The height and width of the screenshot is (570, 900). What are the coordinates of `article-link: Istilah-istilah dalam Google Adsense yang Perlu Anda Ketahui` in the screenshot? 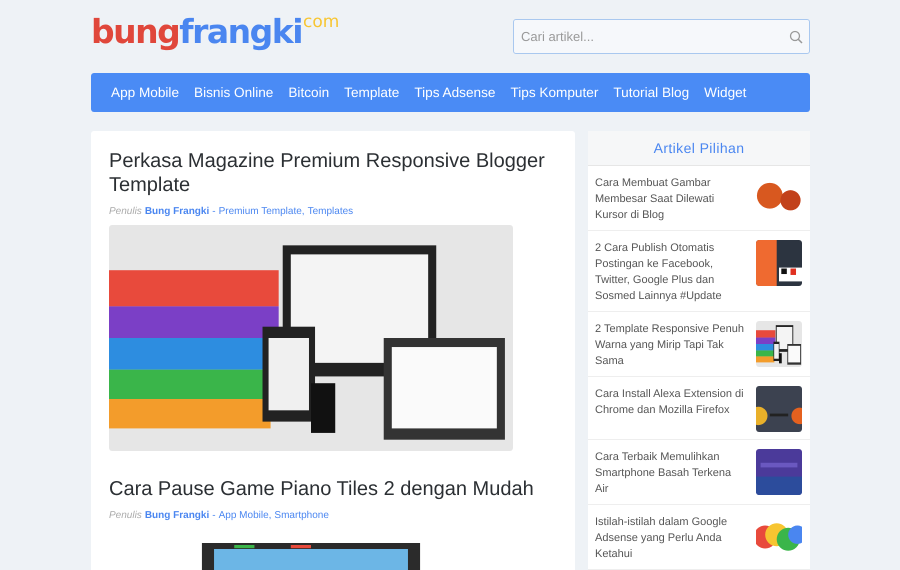 It's located at (670, 538).